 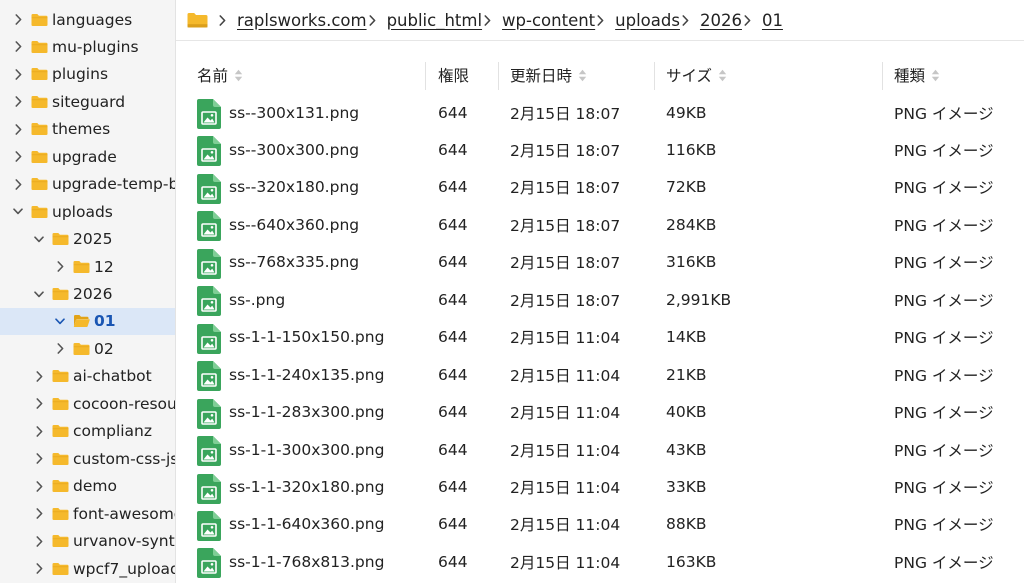 What do you see at coordinates (87, 211) in the screenshot?
I see `tree-item-uploads: uploads` at bounding box center [87, 211].